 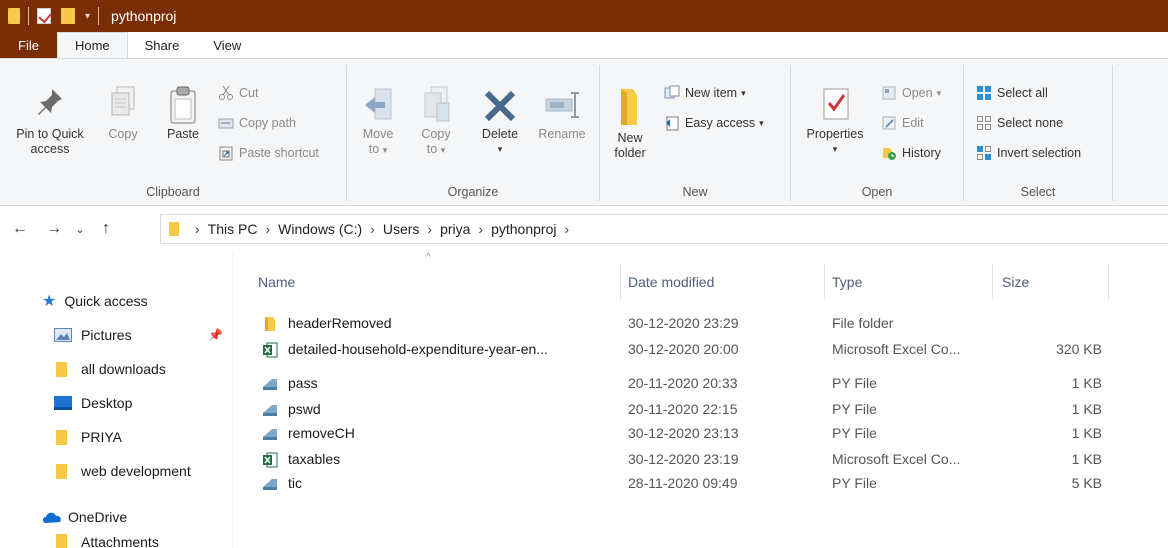 I want to click on pin-to-quick-access-button: Pin to Quick access, so click(x=50, y=121).